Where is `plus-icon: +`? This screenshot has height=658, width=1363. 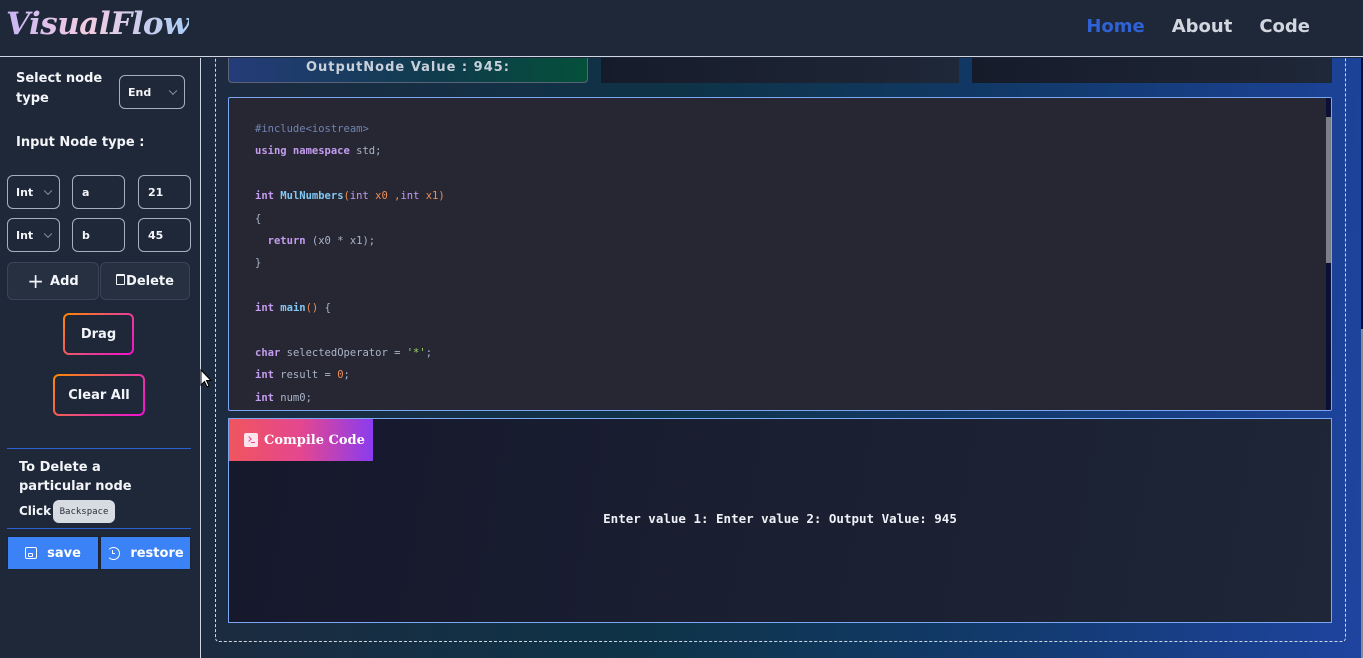
plus-icon: + is located at coordinates (36, 281).